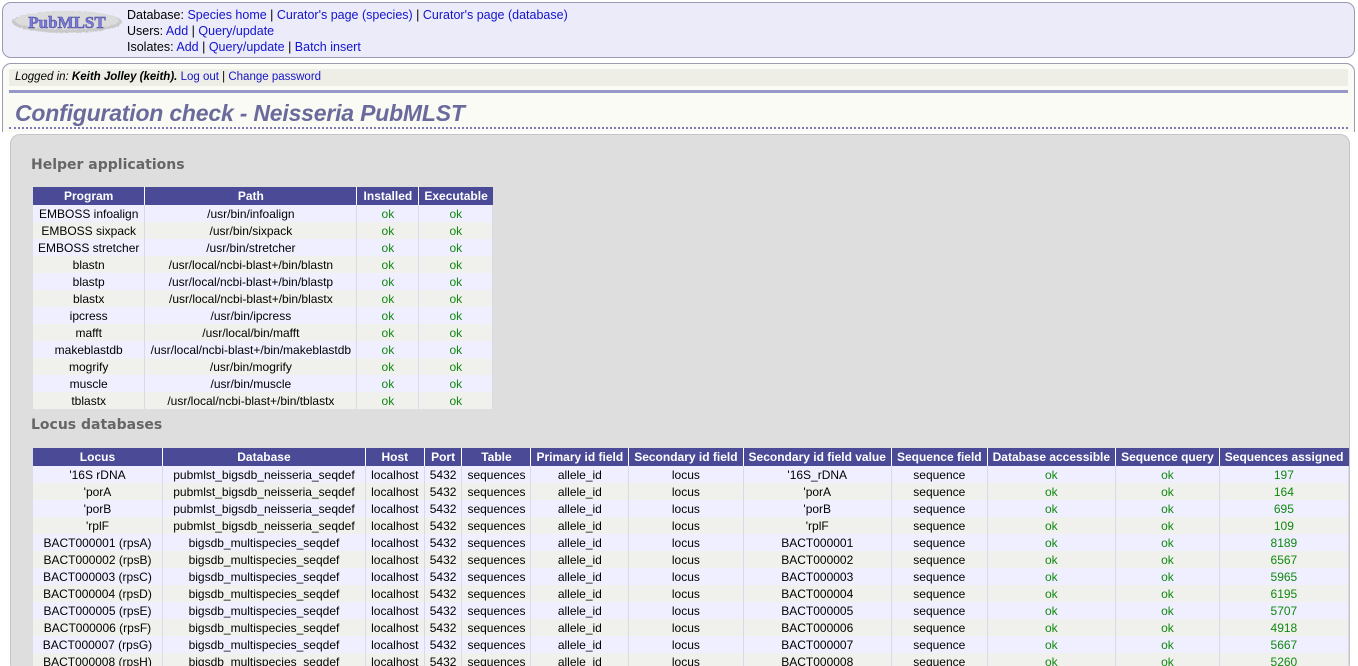 The height and width of the screenshot is (666, 1358). What do you see at coordinates (817, 542) in the screenshot?
I see `table-cell: BACT000001` at bounding box center [817, 542].